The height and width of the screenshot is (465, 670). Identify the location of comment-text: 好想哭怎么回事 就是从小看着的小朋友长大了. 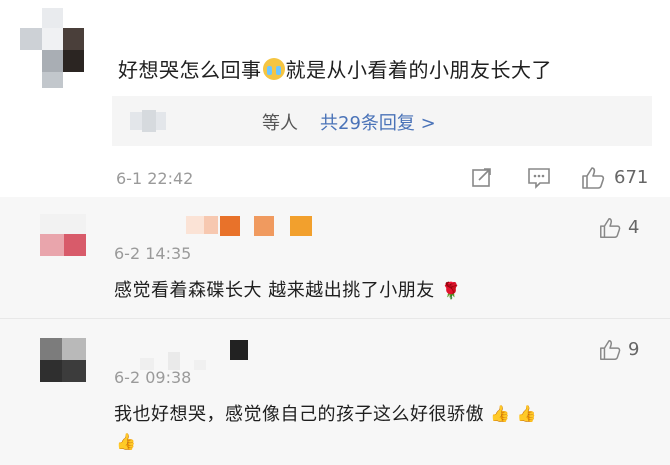
(335, 70).